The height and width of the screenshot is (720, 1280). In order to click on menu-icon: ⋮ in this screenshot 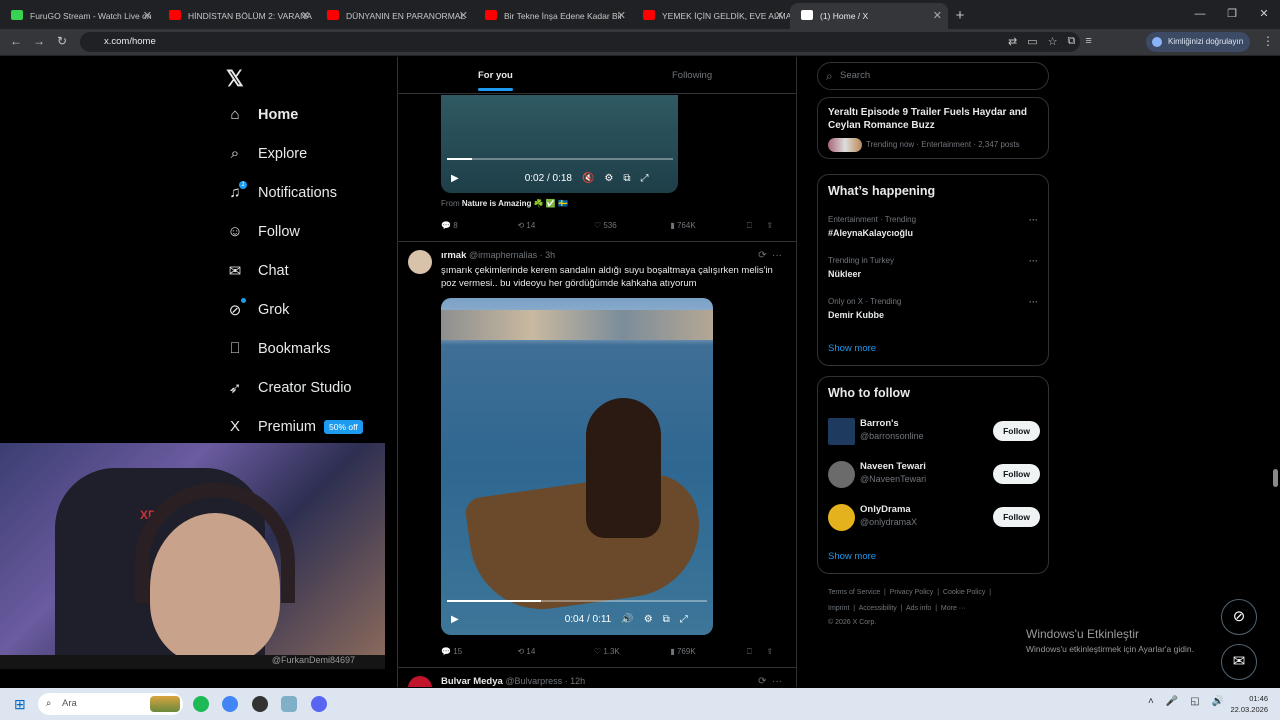, I will do `click(1268, 41)`.